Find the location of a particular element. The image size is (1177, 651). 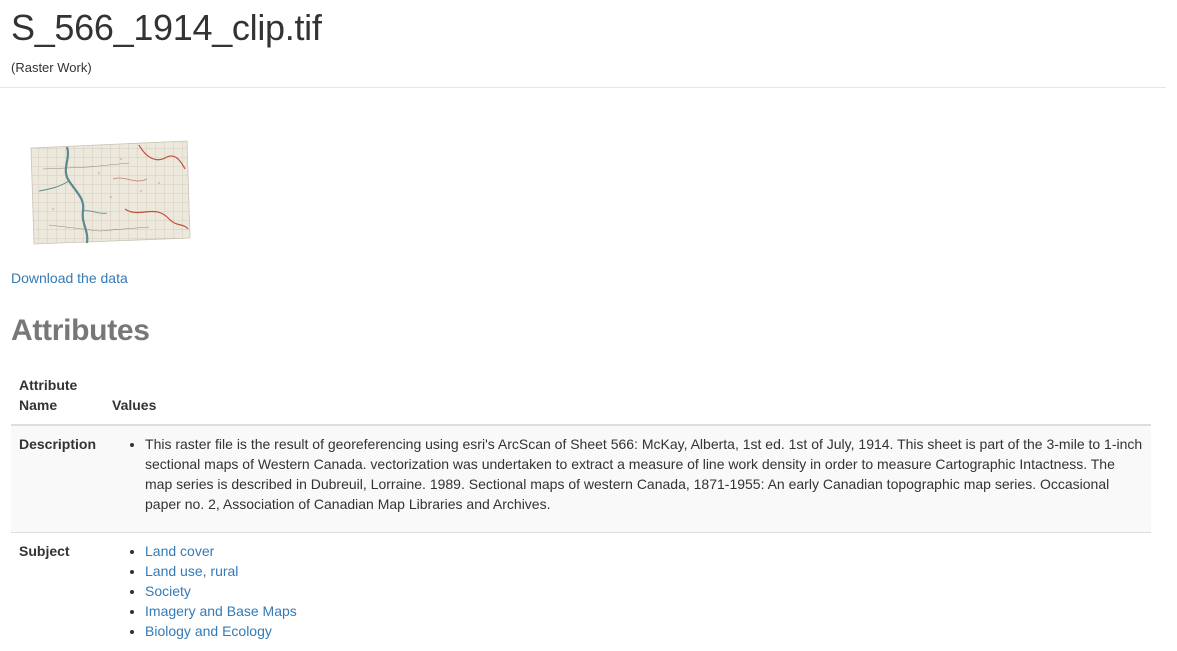

list-item: Society is located at coordinates (644, 591).